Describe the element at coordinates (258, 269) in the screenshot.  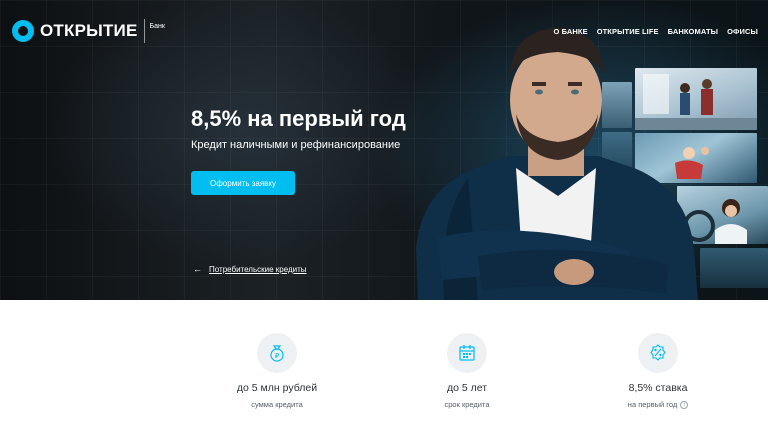
I see `back-link-label: Потребительские кредиты` at that location.